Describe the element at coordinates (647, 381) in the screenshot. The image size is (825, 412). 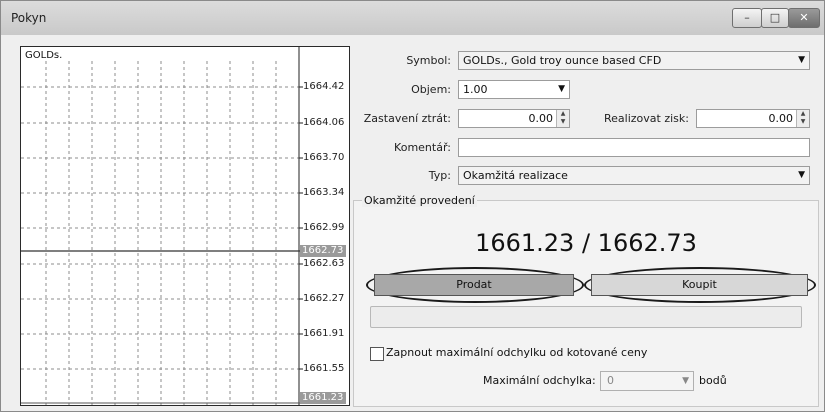
I see `max-deviation-combobox: 0 ▼` at that location.